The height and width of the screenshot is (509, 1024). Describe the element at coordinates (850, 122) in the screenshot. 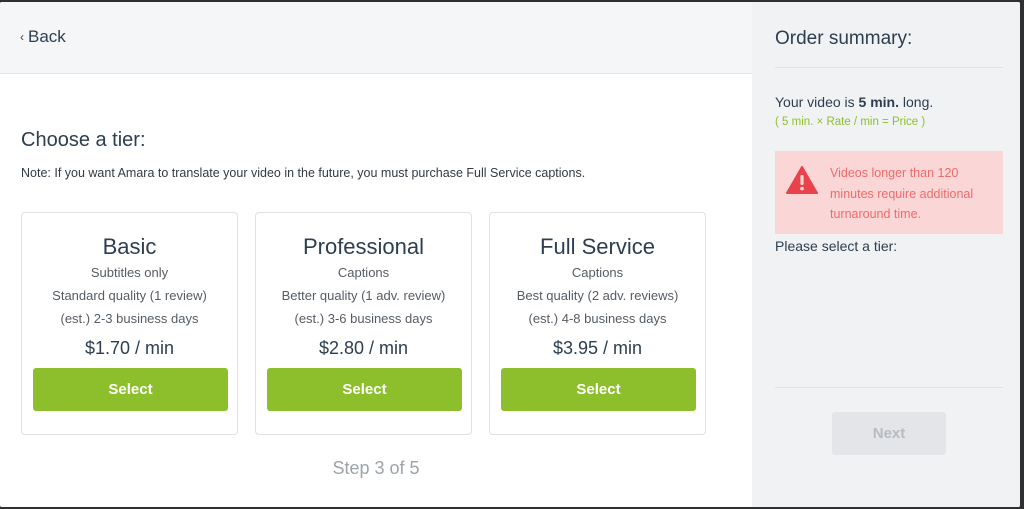

I see `price-formula: ( 5 min. × Rate / min = Price )` at that location.